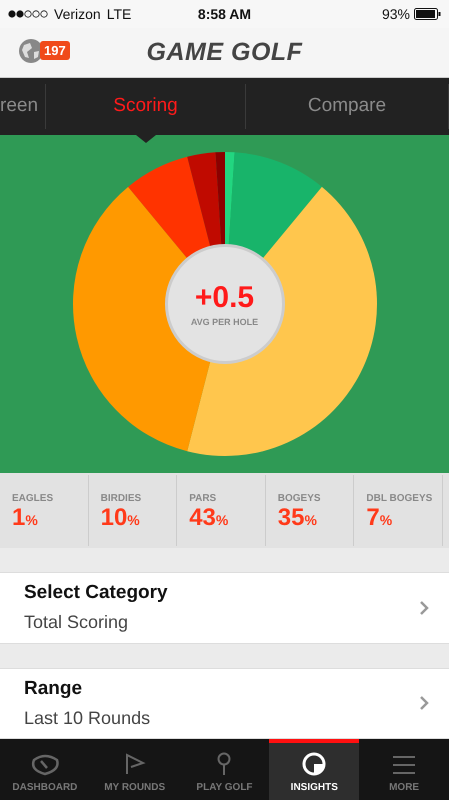 The height and width of the screenshot is (800, 449). I want to click on pie-chart-icon, so click(314, 764).